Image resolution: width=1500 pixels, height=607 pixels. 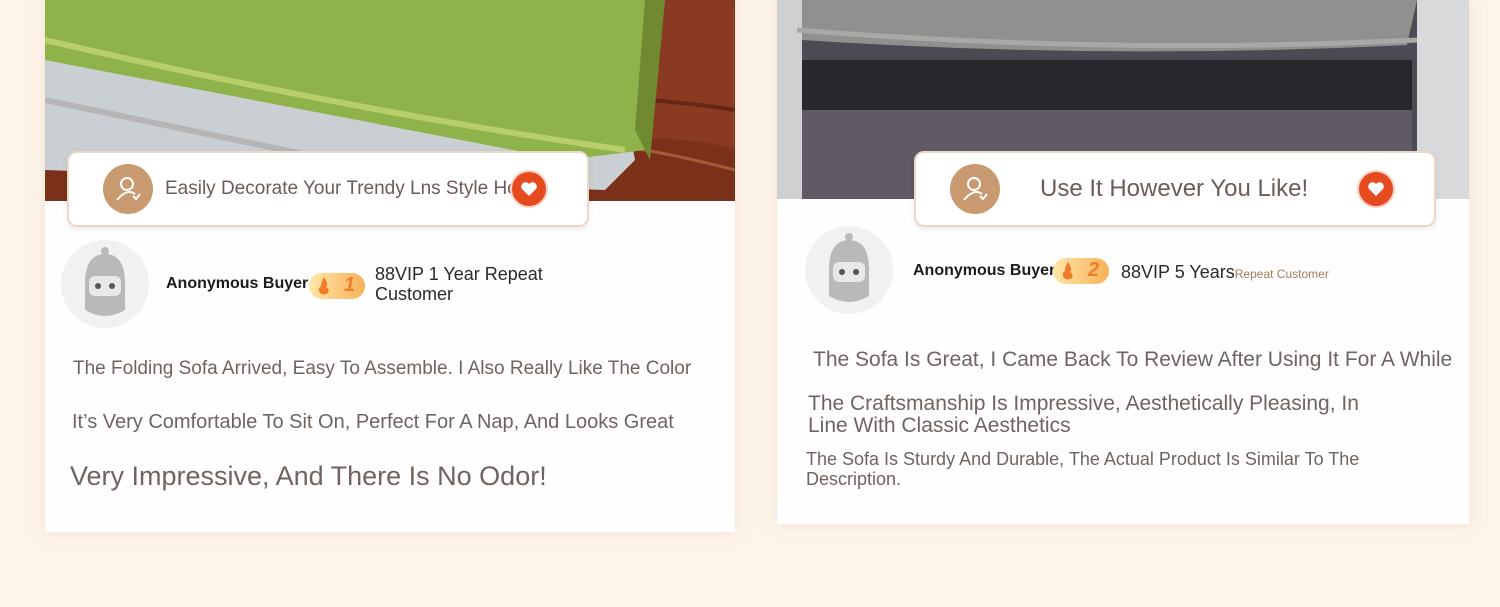 I want to click on vip-level: 2, so click(x=1093, y=270).